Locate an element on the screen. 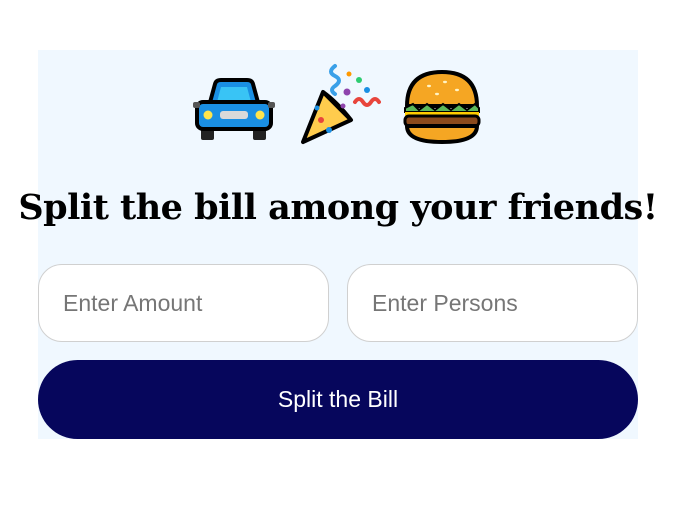  persons-input is located at coordinates (492, 303).